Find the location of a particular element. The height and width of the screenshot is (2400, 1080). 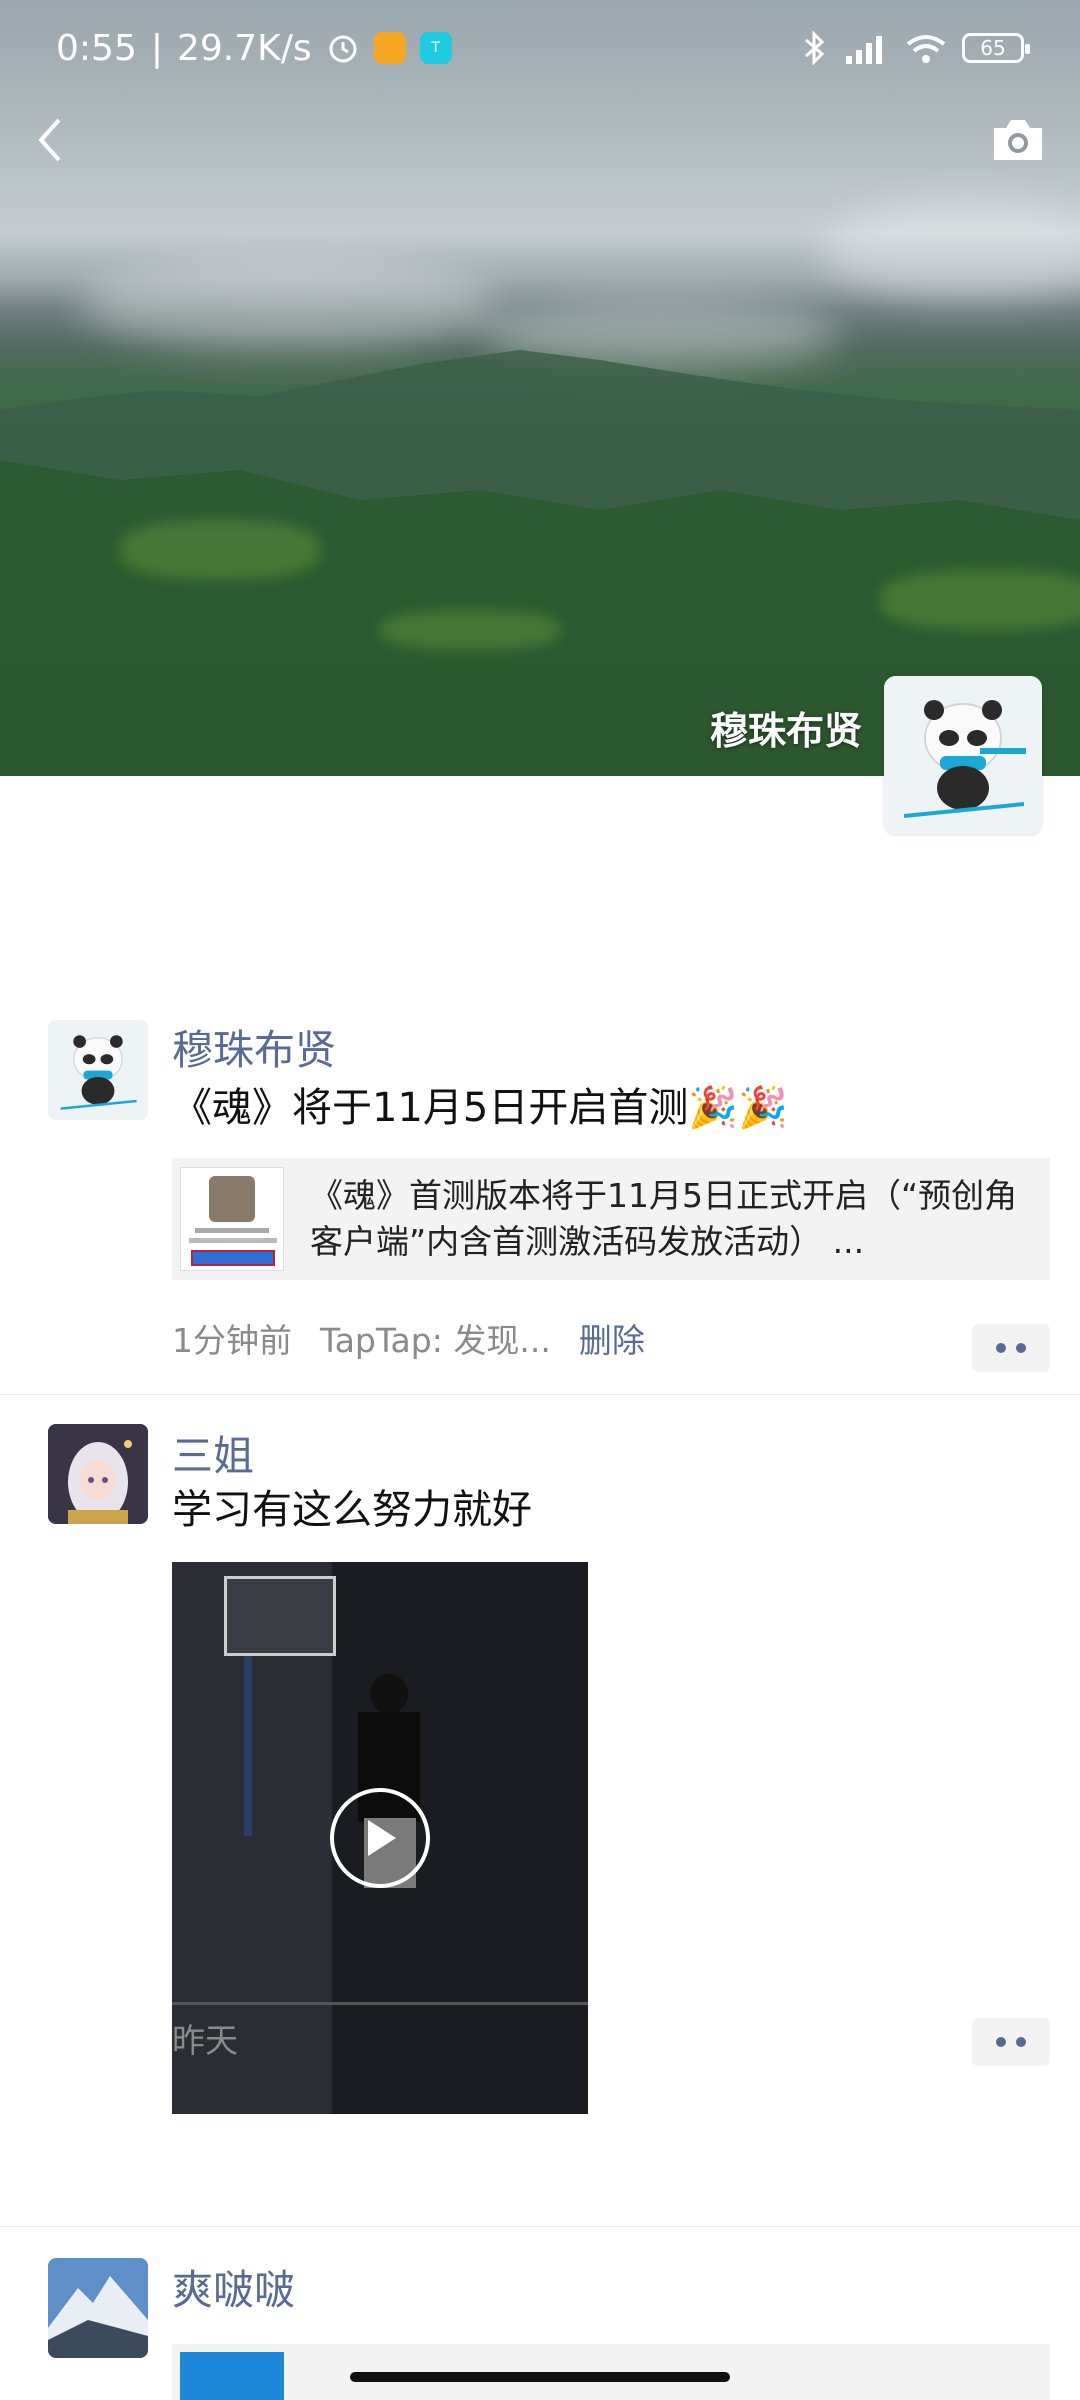

battery-icon: 65 is located at coordinates (996, 48).